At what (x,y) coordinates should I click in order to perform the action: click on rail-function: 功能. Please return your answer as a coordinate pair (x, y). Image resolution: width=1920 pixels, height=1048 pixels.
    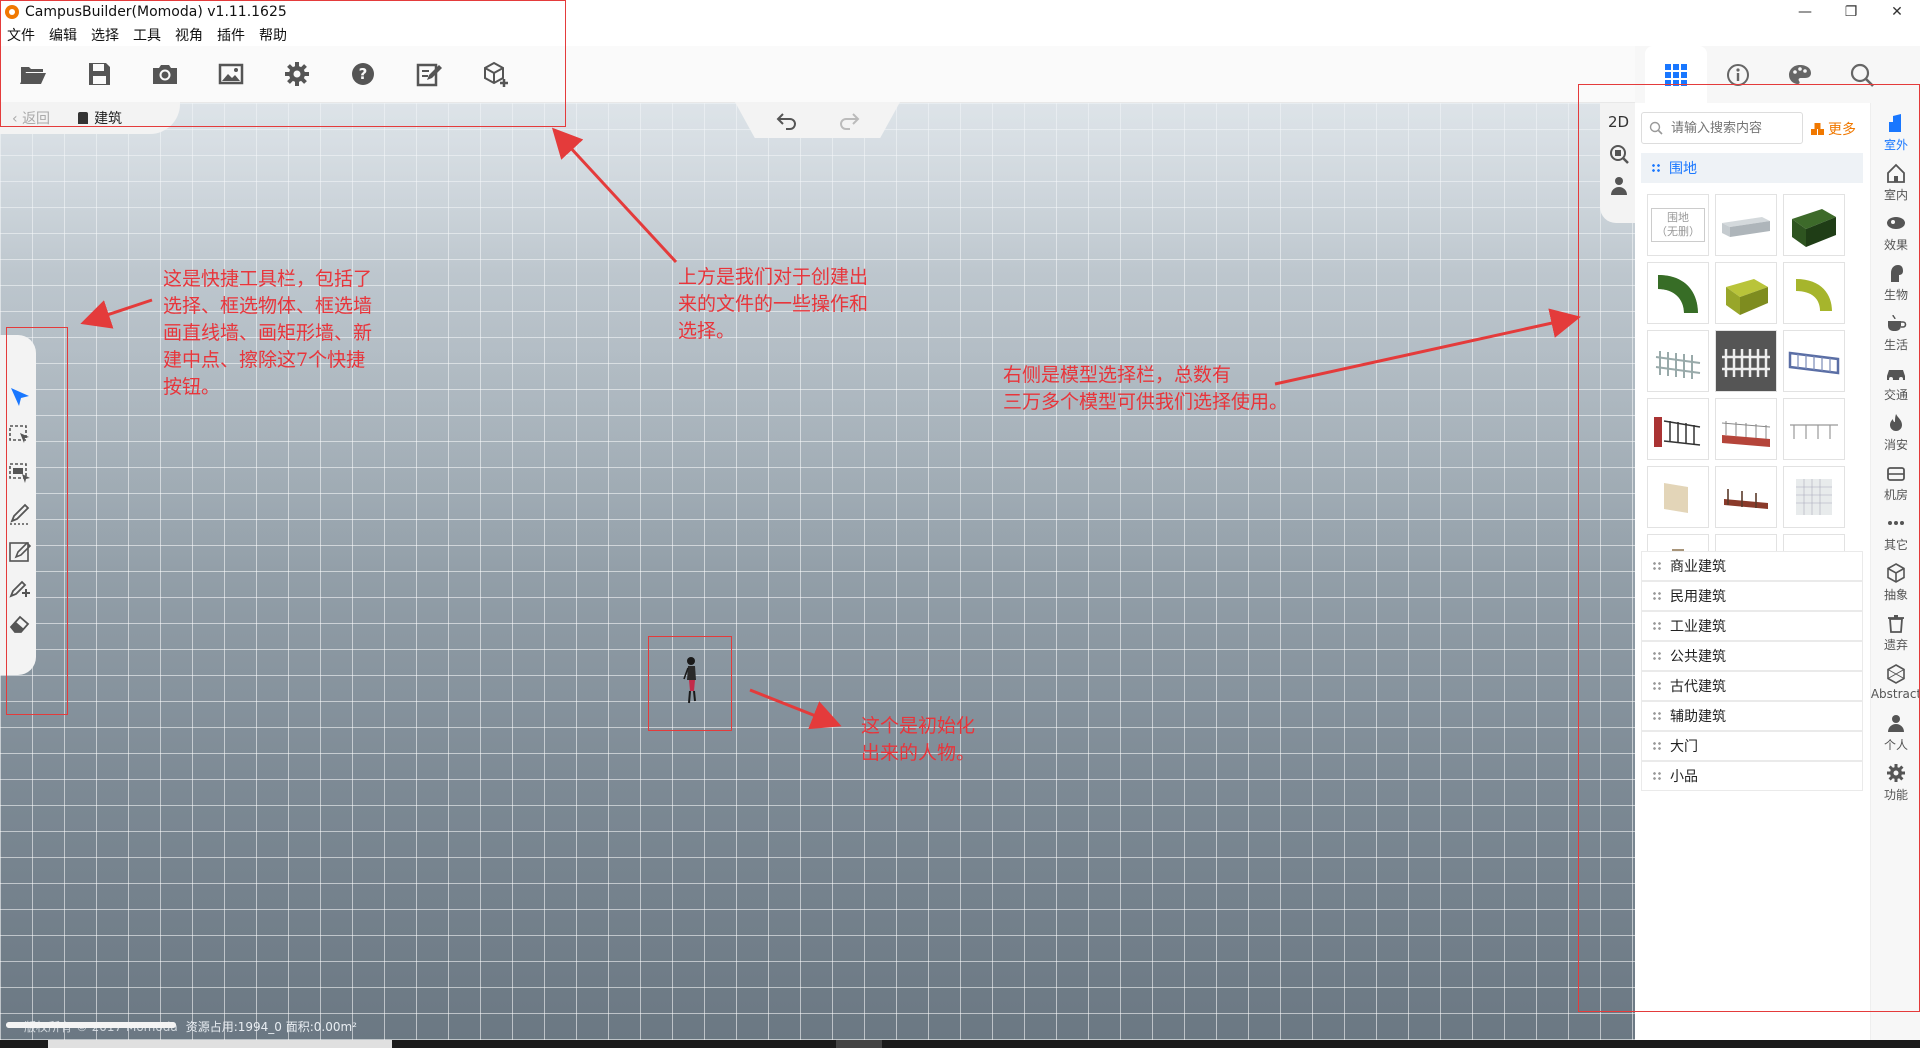
    Looking at the image, I should click on (1895, 782).